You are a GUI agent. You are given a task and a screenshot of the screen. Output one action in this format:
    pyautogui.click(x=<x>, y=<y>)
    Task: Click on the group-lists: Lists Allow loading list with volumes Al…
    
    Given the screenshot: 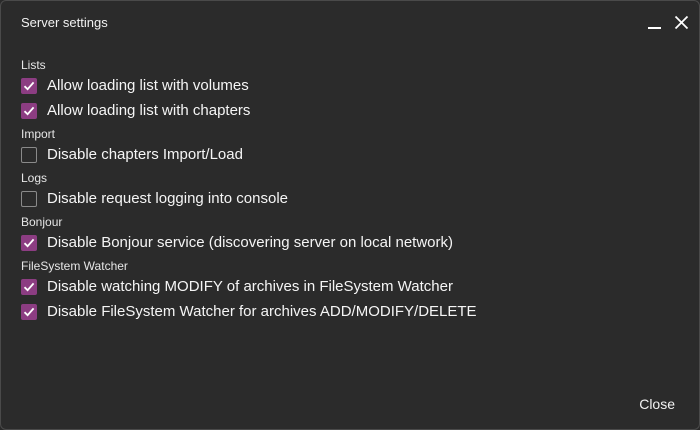 What is the action you would take?
    pyautogui.click(x=350, y=90)
    